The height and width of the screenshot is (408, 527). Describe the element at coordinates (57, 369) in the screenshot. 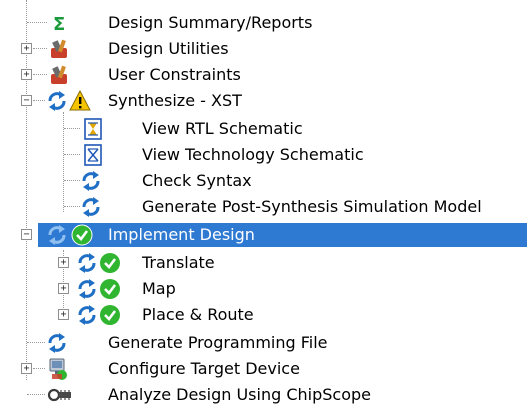

I see `device-icon` at that location.